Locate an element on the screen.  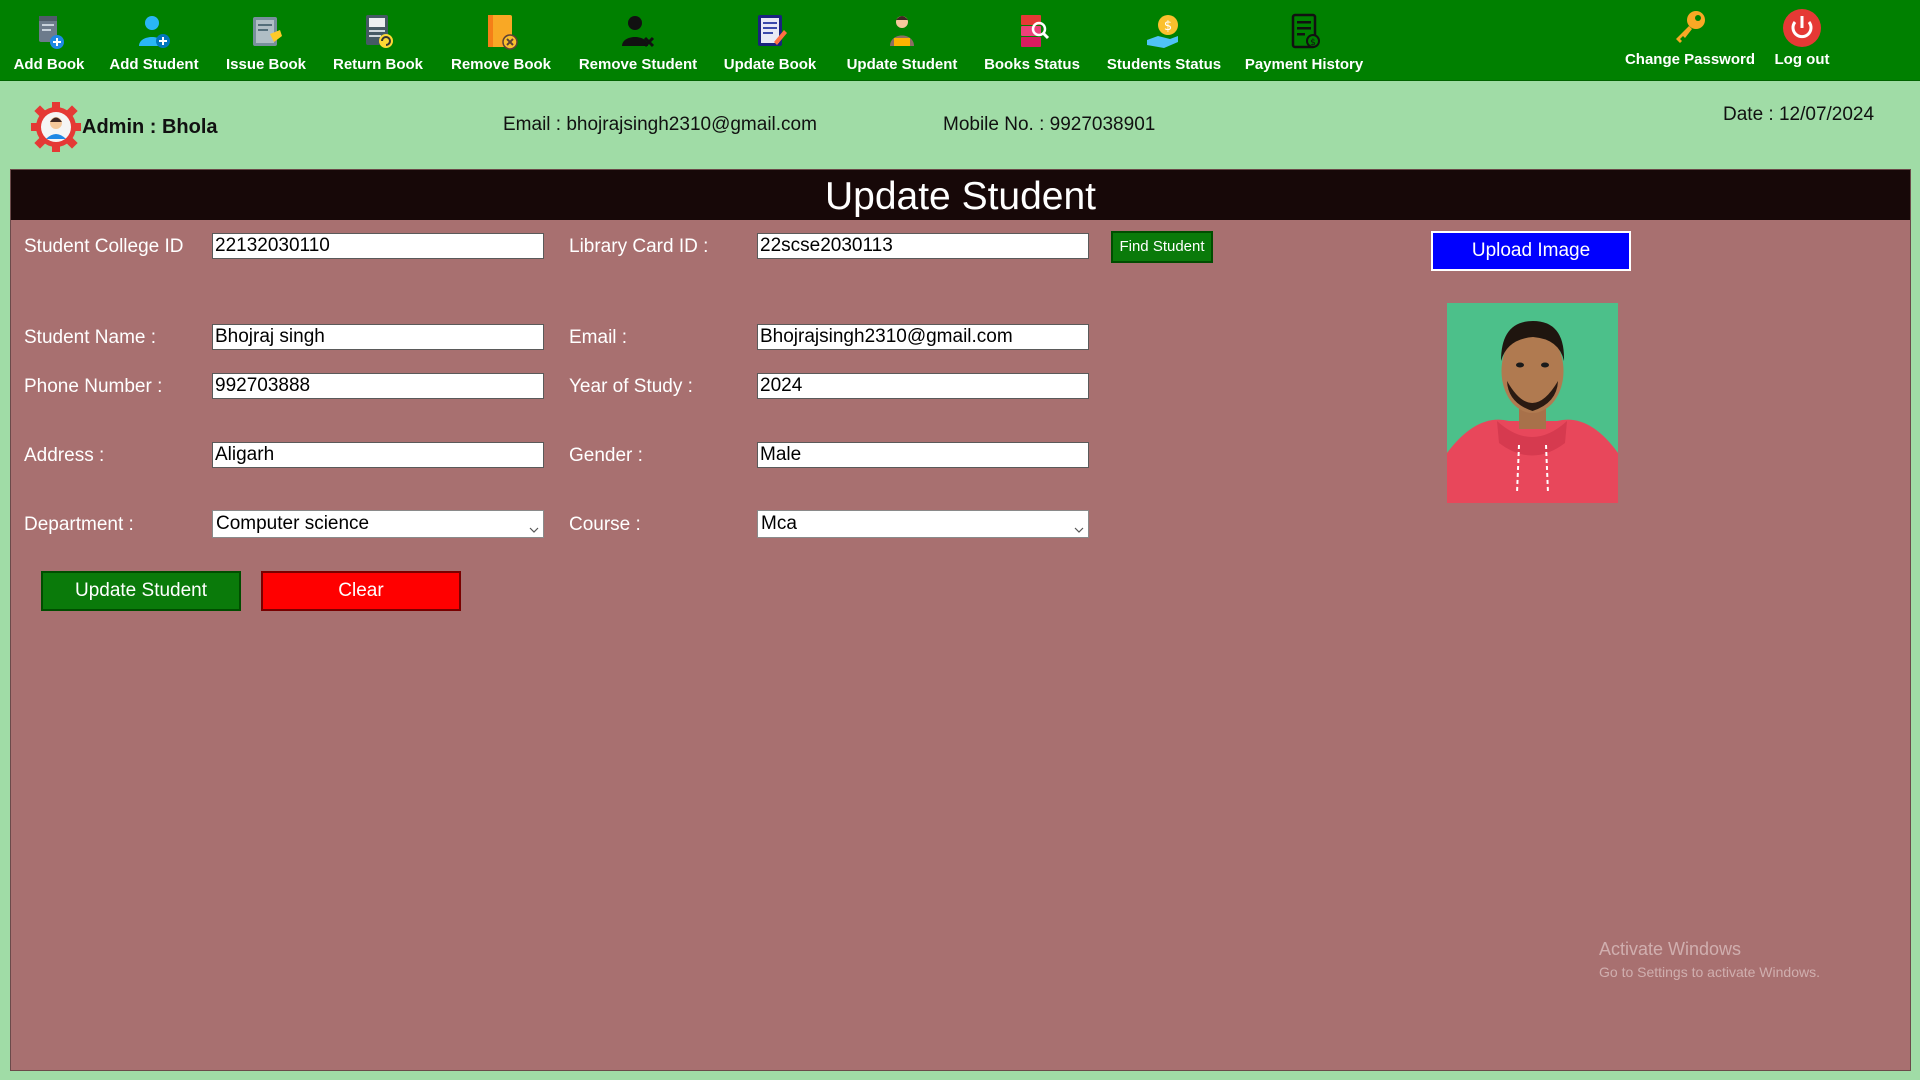
add-book-icon is located at coordinates (49, 32).